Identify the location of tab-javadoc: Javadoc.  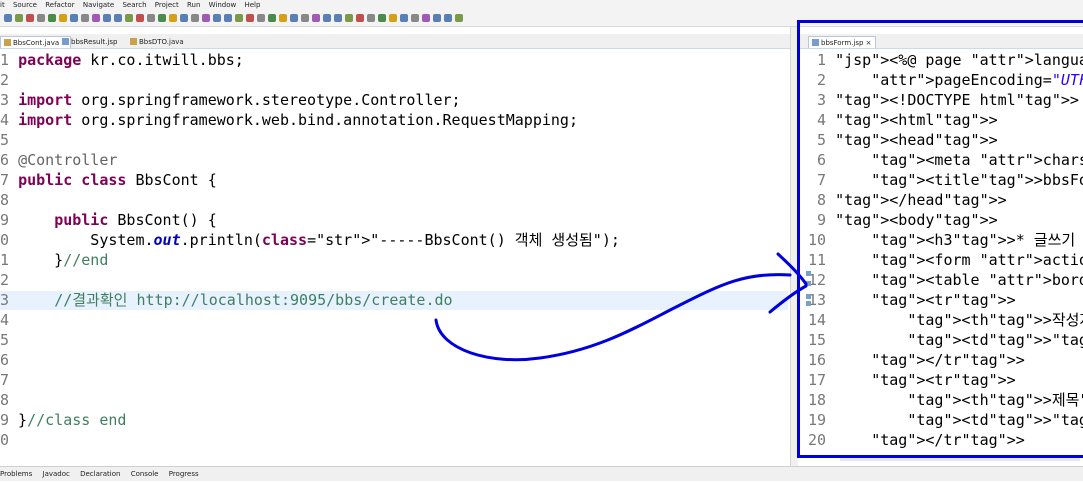
(56, 474).